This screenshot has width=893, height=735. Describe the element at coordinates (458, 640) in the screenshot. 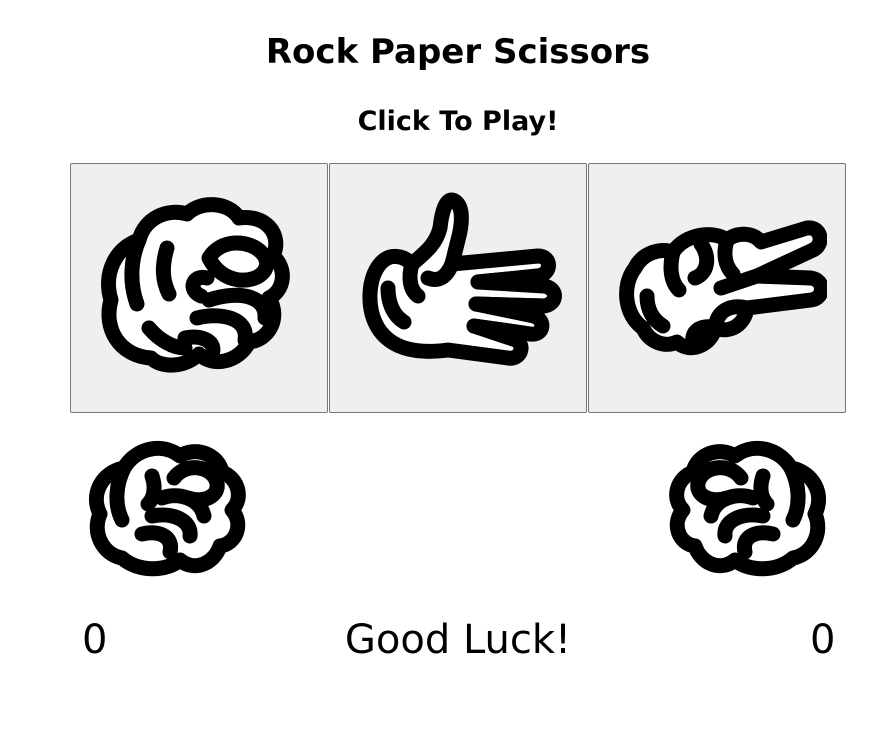

I see `result-message: Good Luck!` at that location.